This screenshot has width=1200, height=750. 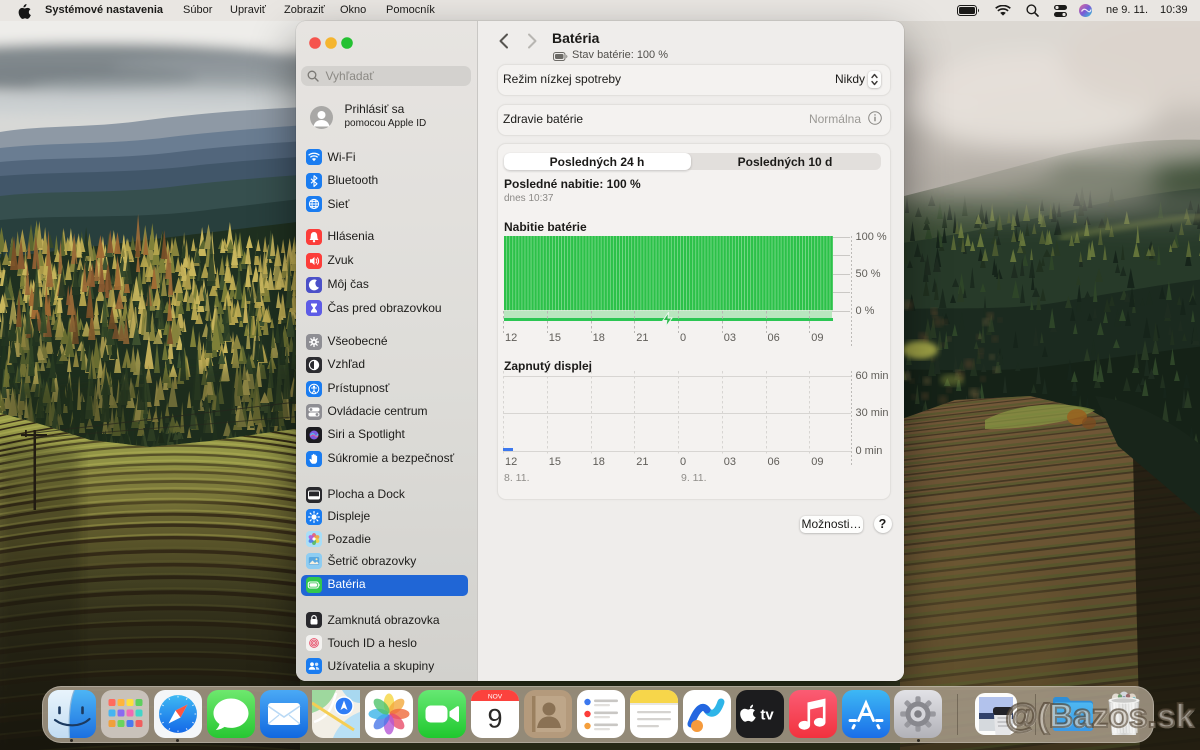 What do you see at coordinates (495, 696) in the screenshot?
I see `svg-text: NOV` at bounding box center [495, 696].